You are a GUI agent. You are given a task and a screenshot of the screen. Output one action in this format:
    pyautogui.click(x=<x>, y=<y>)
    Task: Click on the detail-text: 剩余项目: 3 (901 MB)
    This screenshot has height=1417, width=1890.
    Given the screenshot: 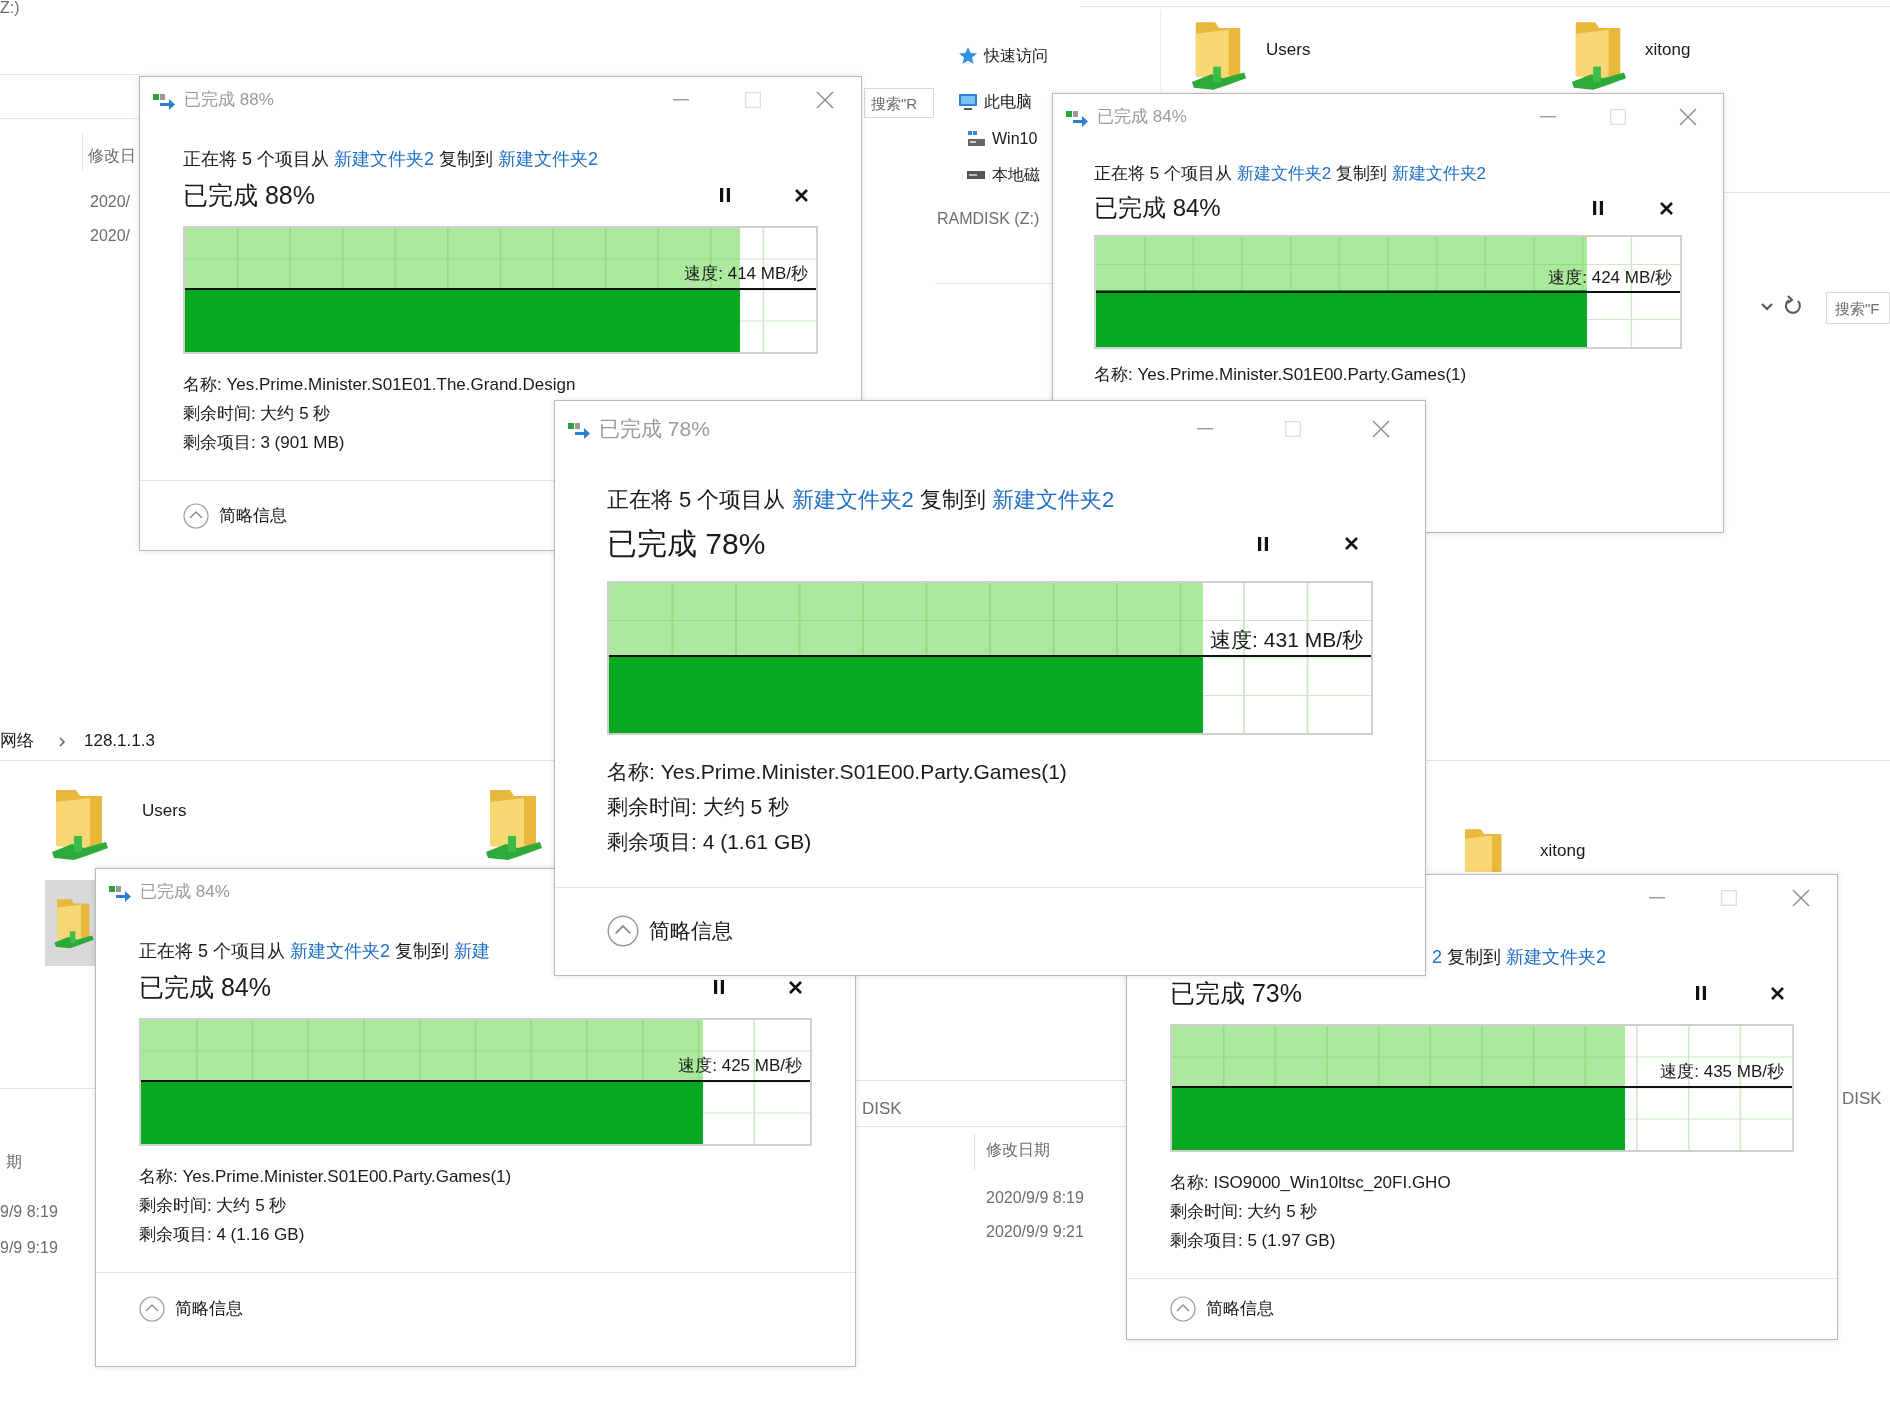 What is the action you would take?
    pyautogui.click(x=264, y=443)
    